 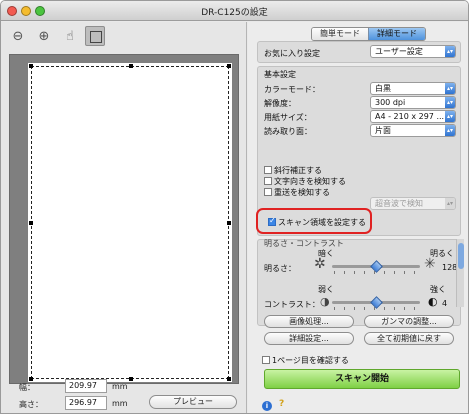 What do you see at coordinates (292, 53) in the screenshot?
I see `favorites-label: お気に入り設定` at bounding box center [292, 53].